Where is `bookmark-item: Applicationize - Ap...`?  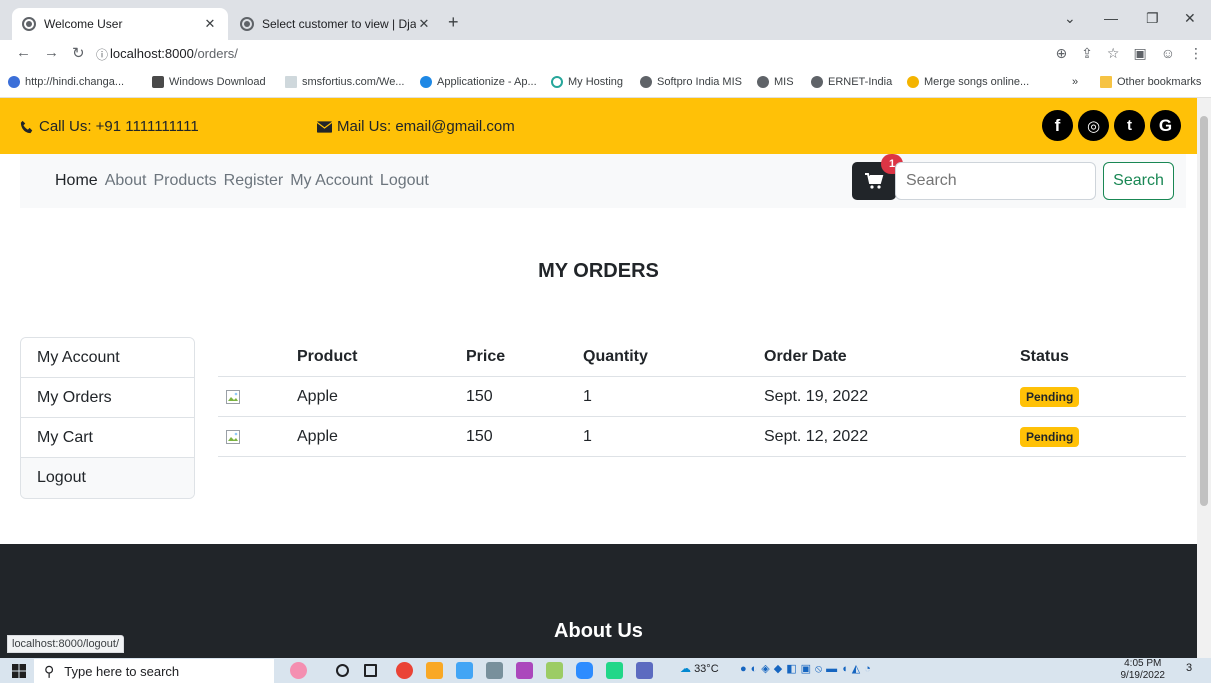 bookmark-item: Applicationize - Ap... is located at coordinates (478, 82).